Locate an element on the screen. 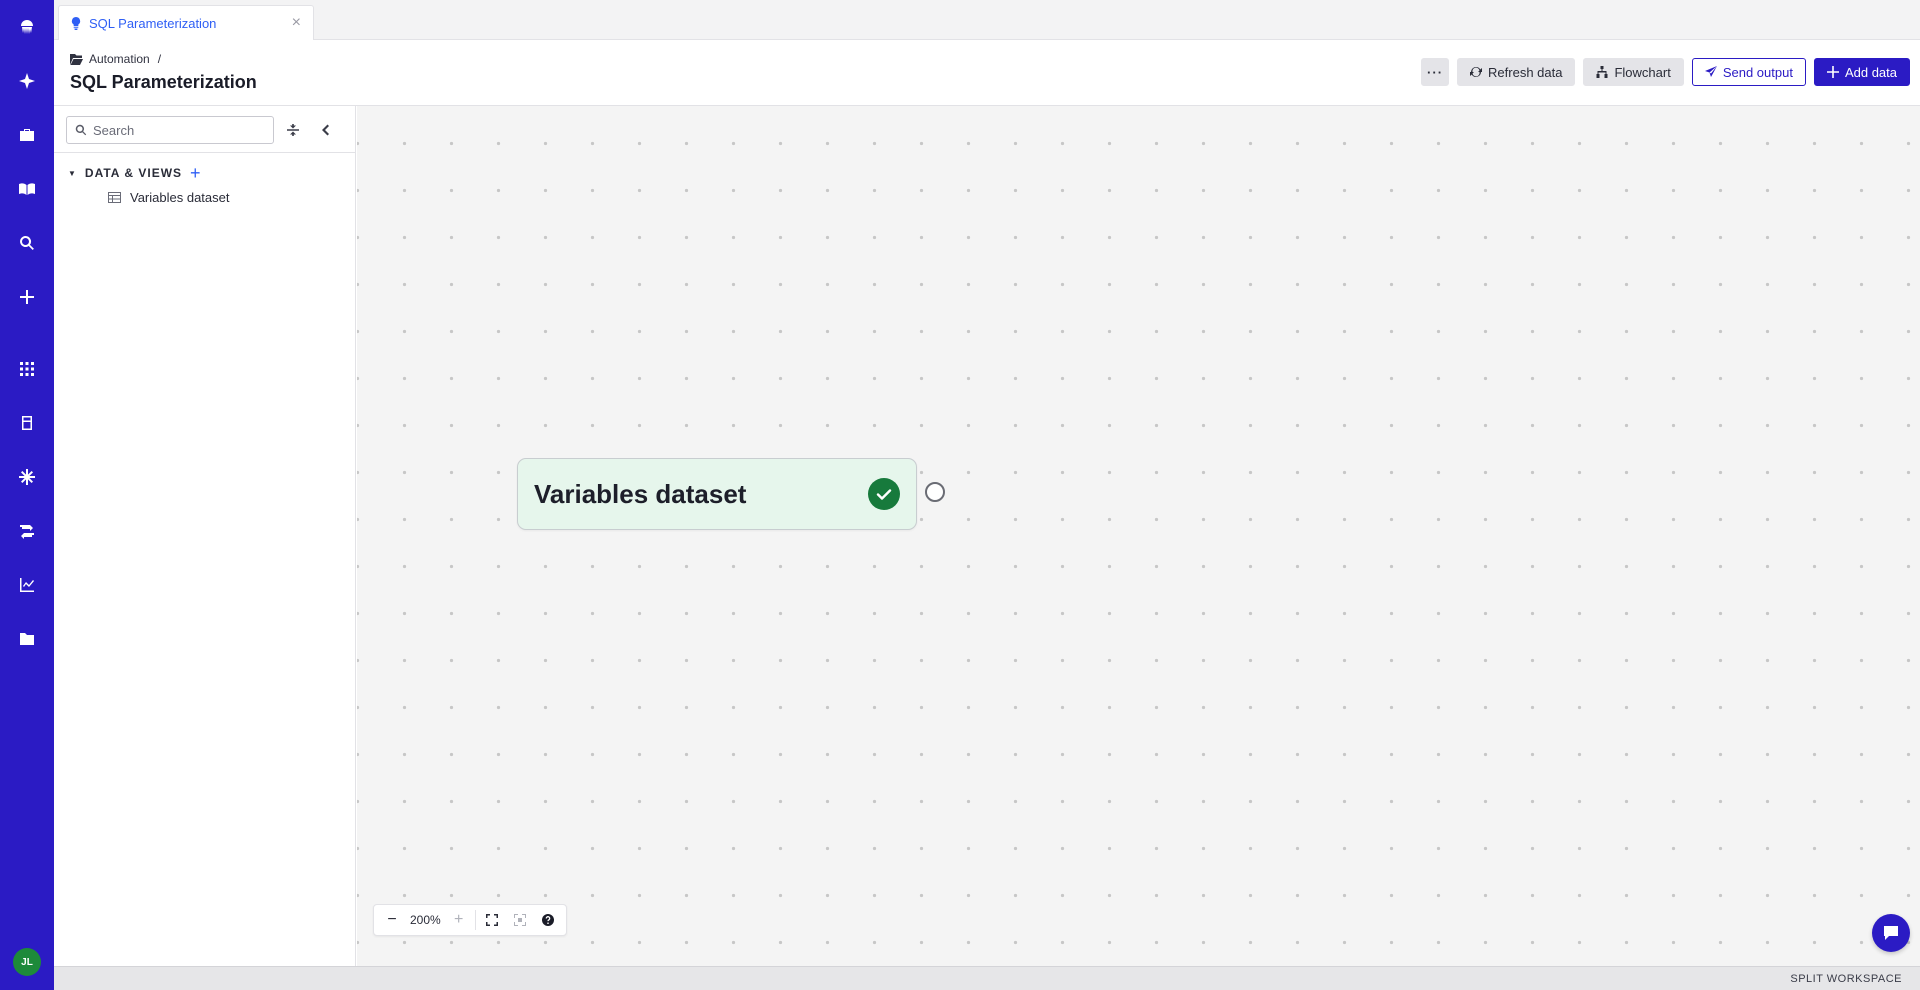  left-nav-rail: JL is located at coordinates (27, 495).